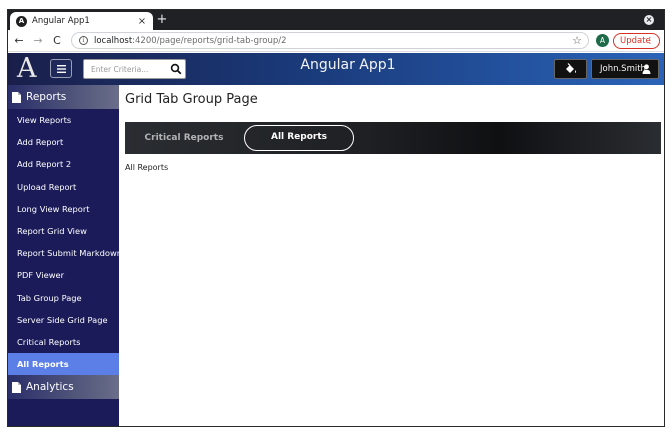 The image size is (672, 434). I want to click on paint-bucket-icon, so click(571, 68).